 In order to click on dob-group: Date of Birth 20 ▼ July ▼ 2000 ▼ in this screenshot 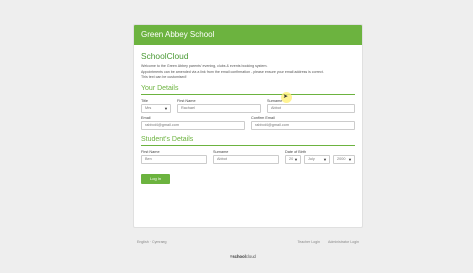, I will do `click(320, 157)`.